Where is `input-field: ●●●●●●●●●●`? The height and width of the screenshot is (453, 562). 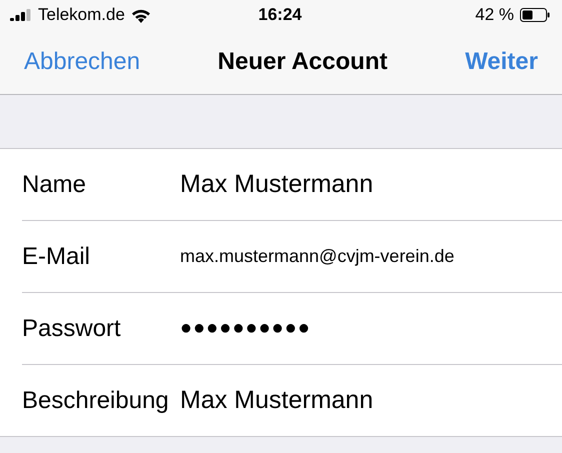 input-field: ●●●●●●●●●● is located at coordinates (371, 328).